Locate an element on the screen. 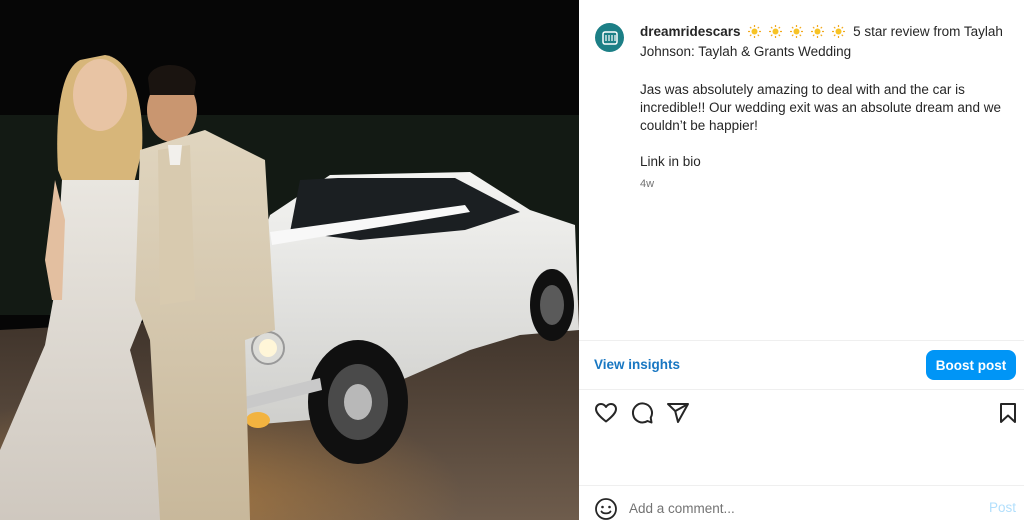 The image size is (1024, 520). comment-bar: Post is located at coordinates (801, 504).